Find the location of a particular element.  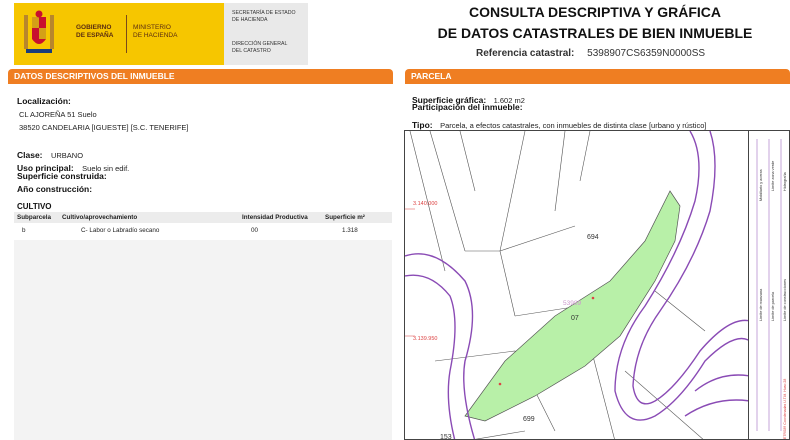

subparcel-marker is located at coordinates (500, 384).